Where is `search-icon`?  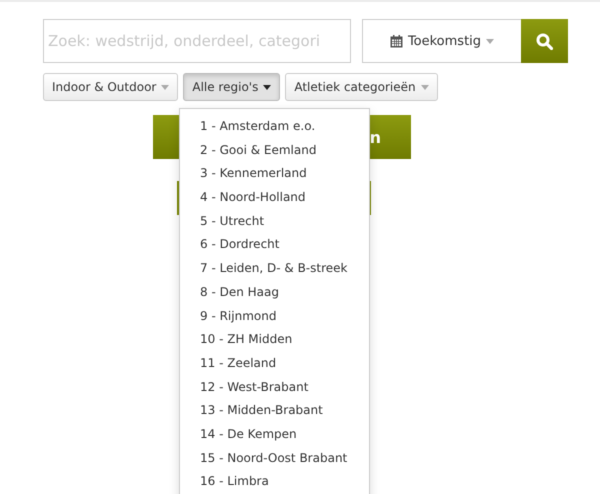
search-icon is located at coordinates (544, 41).